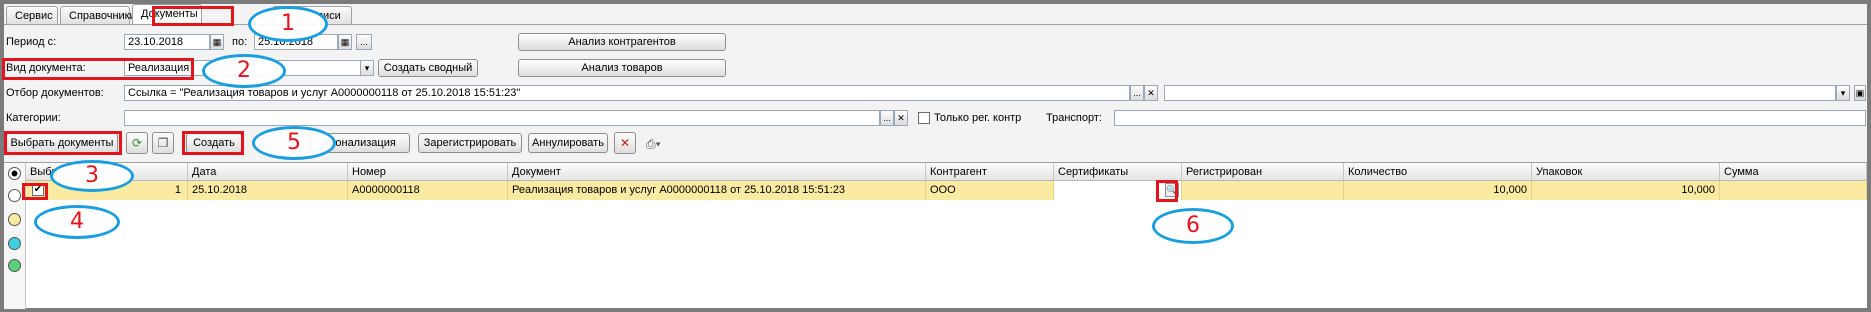 The height and width of the screenshot is (312, 1871). I want to click on col-header-quantity: Количество, so click(1438, 172).